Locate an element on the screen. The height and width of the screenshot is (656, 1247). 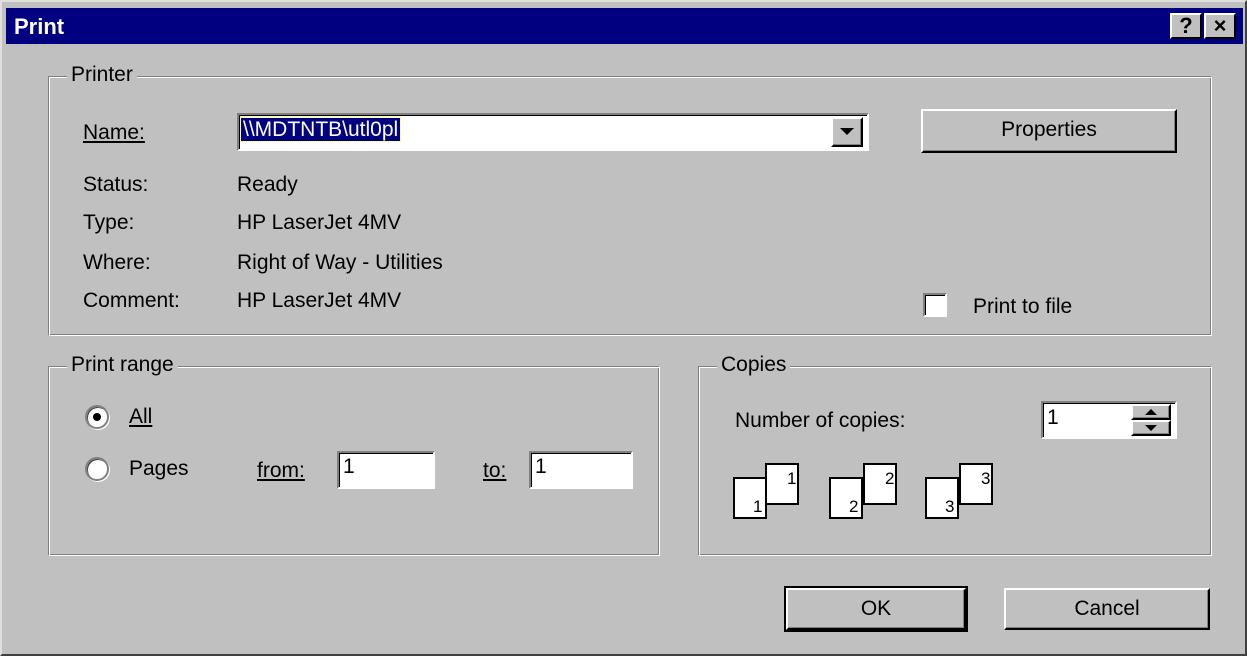
ok-button-label: OK is located at coordinates (876, 608).